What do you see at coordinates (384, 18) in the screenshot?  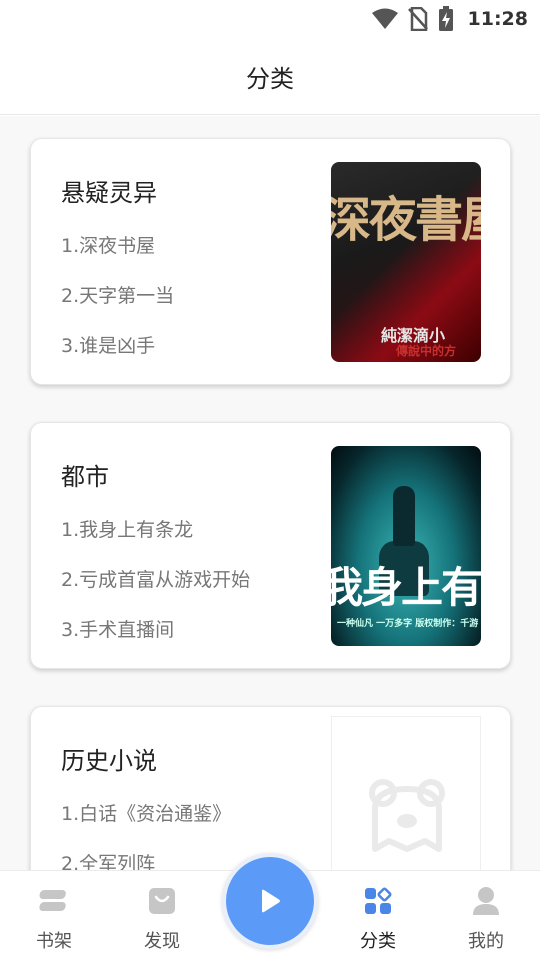 I see `wifi-icon` at bounding box center [384, 18].